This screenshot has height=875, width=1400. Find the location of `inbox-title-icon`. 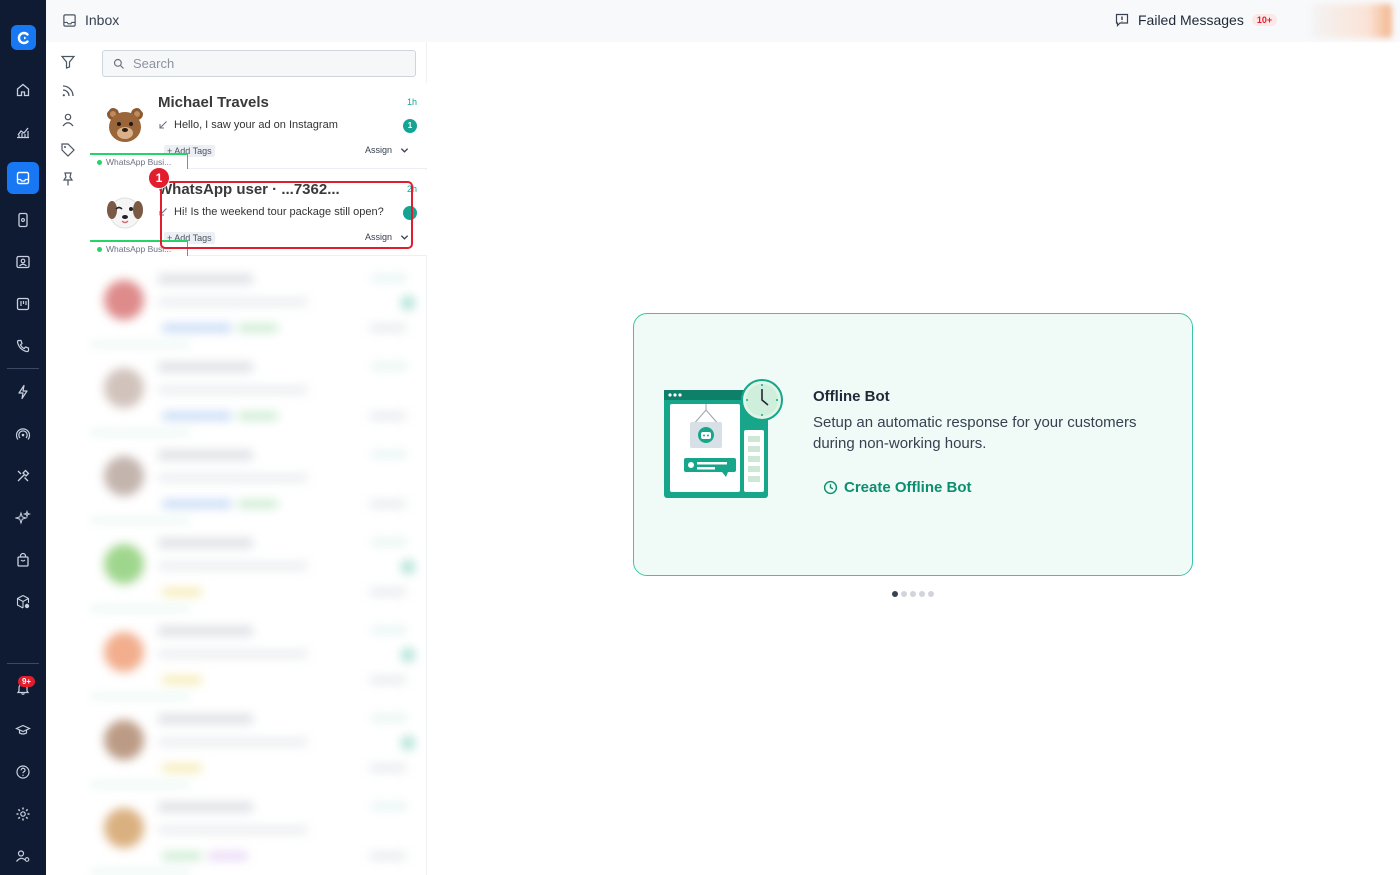

inbox-title-icon is located at coordinates (69, 20).